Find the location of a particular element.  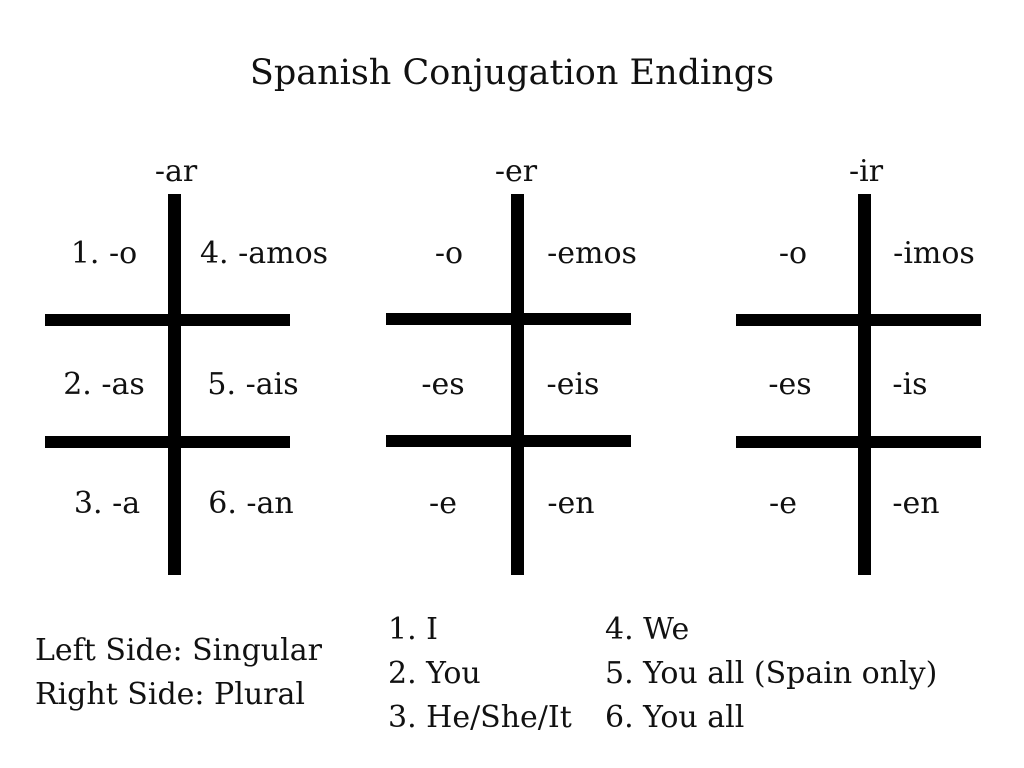

person-4: 4. We is located at coordinates (647, 629).